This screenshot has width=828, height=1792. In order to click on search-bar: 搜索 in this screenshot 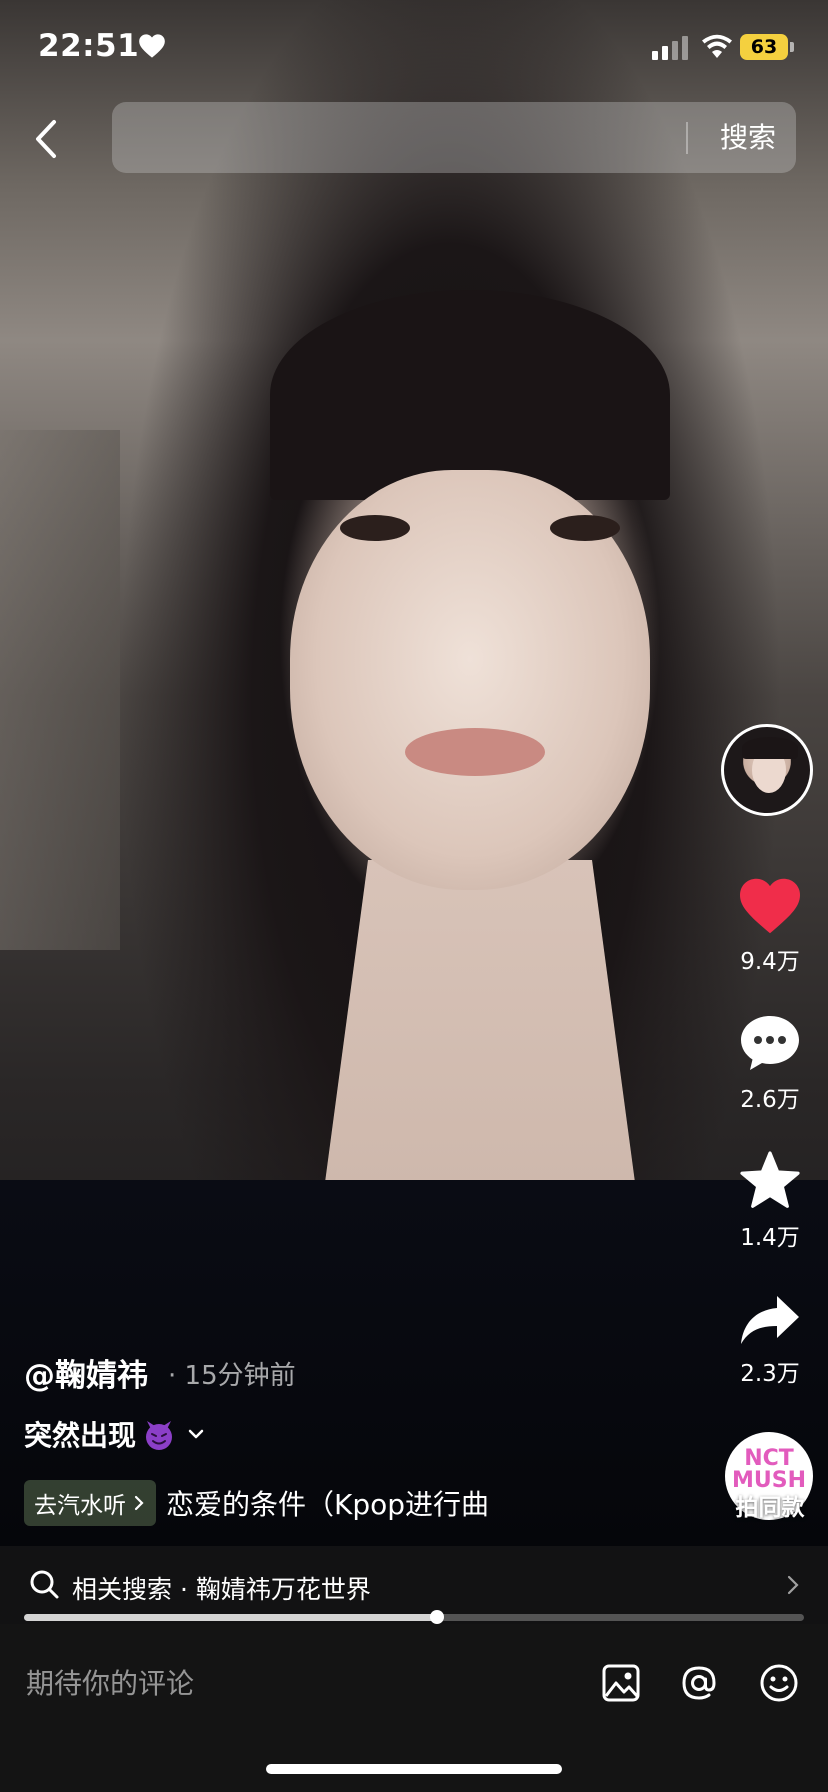, I will do `click(454, 137)`.